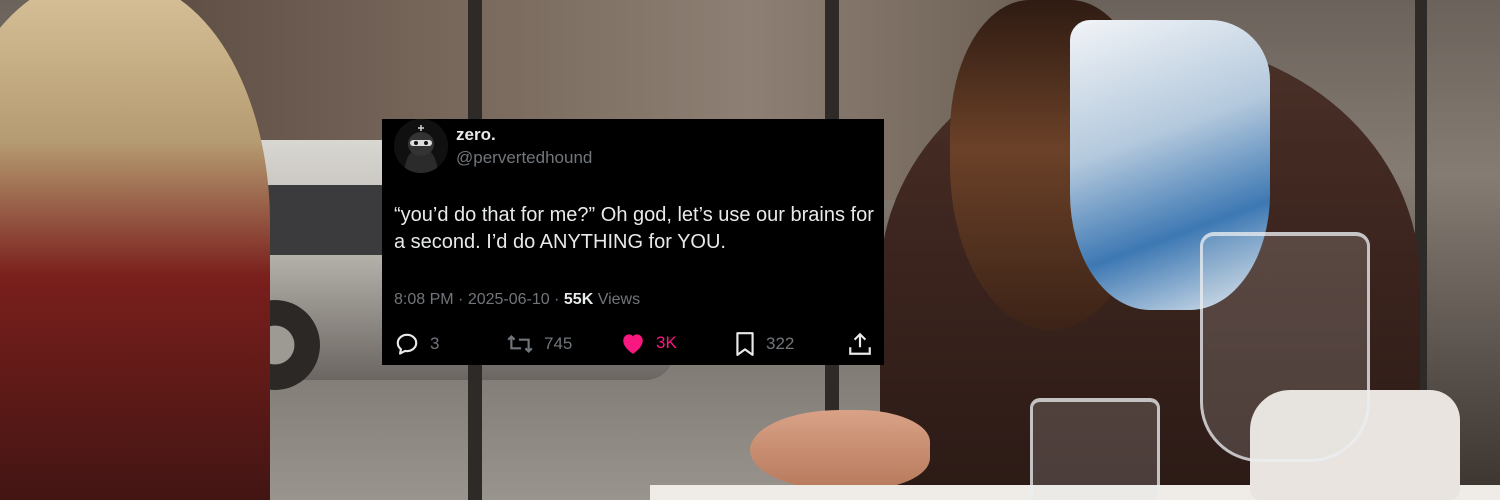  What do you see at coordinates (745, 344) in the screenshot?
I see `bookmark-icon` at bounding box center [745, 344].